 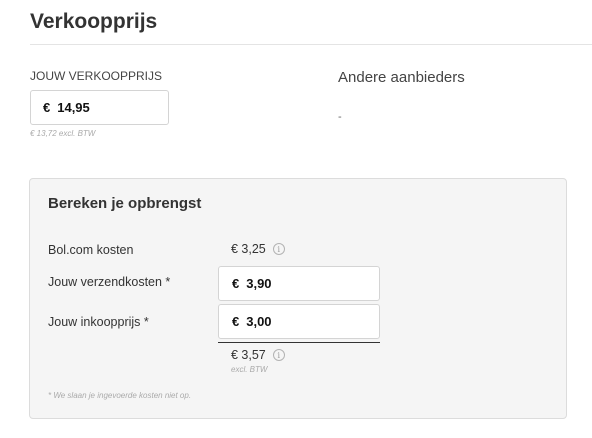 What do you see at coordinates (96, 76) in the screenshot?
I see `selling-price-label: JOUW VERKOOPPRIJS` at bounding box center [96, 76].